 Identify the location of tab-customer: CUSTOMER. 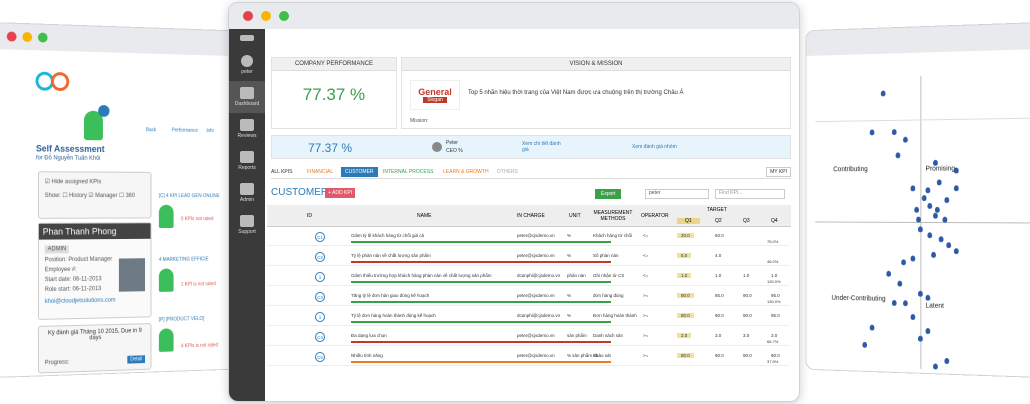
(359, 172).